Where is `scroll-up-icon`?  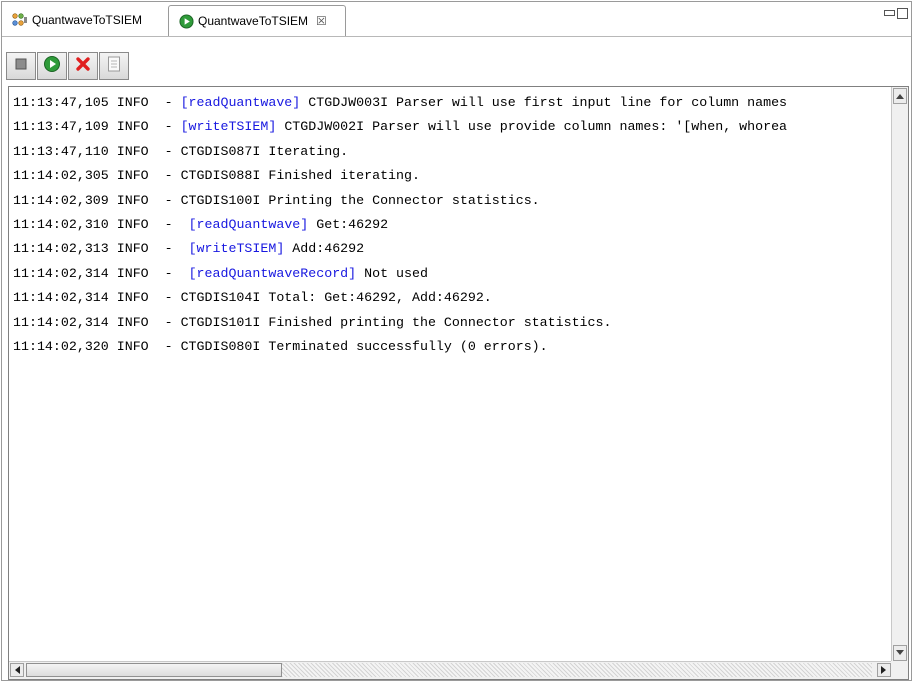 scroll-up-icon is located at coordinates (900, 96).